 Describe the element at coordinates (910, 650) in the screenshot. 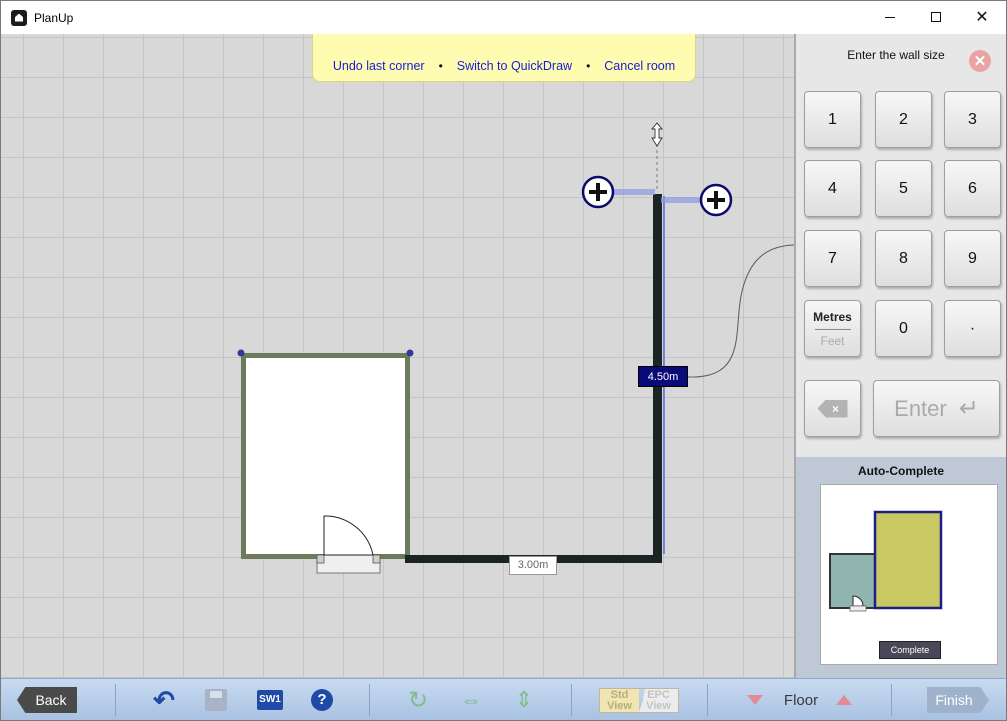

I see `complete-button: Complete` at that location.